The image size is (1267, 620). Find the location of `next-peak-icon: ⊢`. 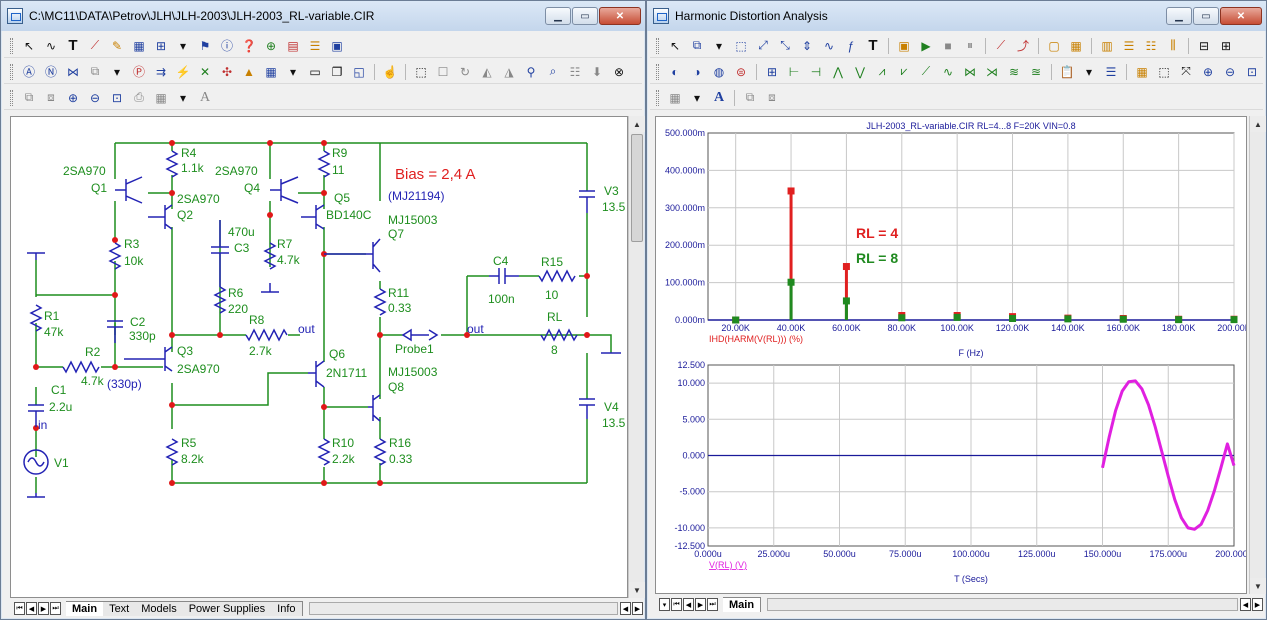

next-peak-icon: ⊢ is located at coordinates (794, 72).